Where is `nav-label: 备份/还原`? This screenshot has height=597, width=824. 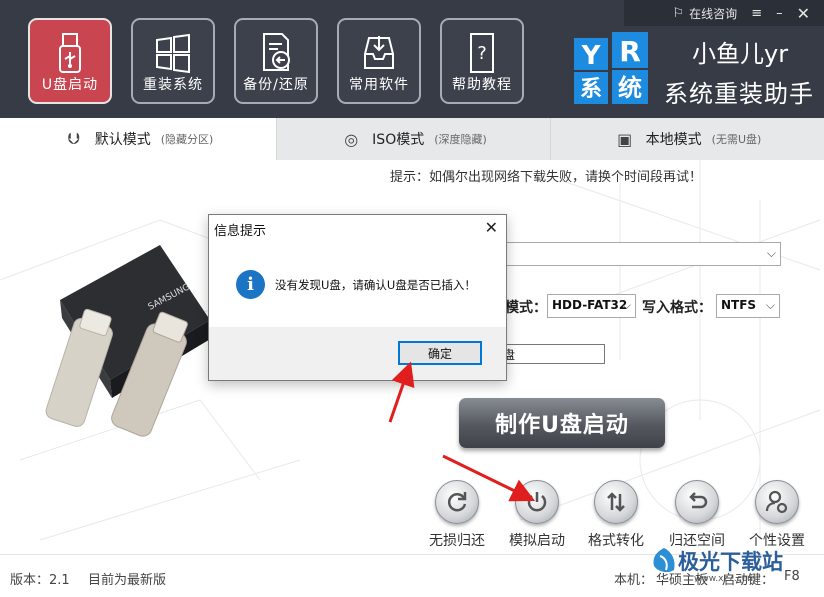 nav-label: 备份/还原 is located at coordinates (276, 85).